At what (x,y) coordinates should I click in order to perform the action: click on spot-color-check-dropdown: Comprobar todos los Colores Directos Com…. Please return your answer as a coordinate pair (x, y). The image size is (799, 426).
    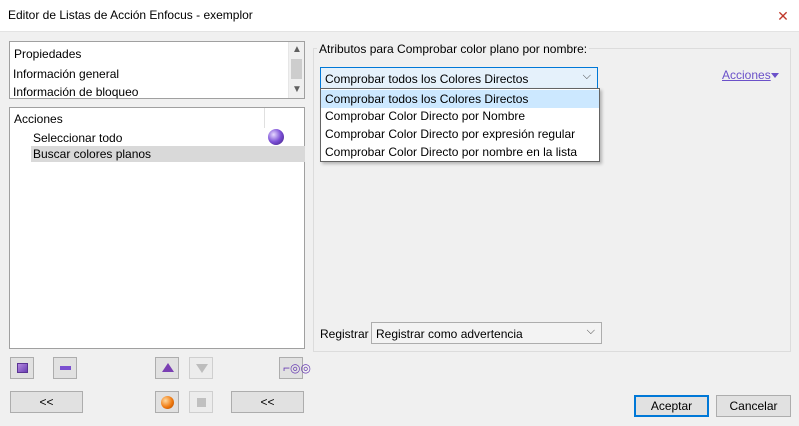
    Looking at the image, I should click on (460, 125).